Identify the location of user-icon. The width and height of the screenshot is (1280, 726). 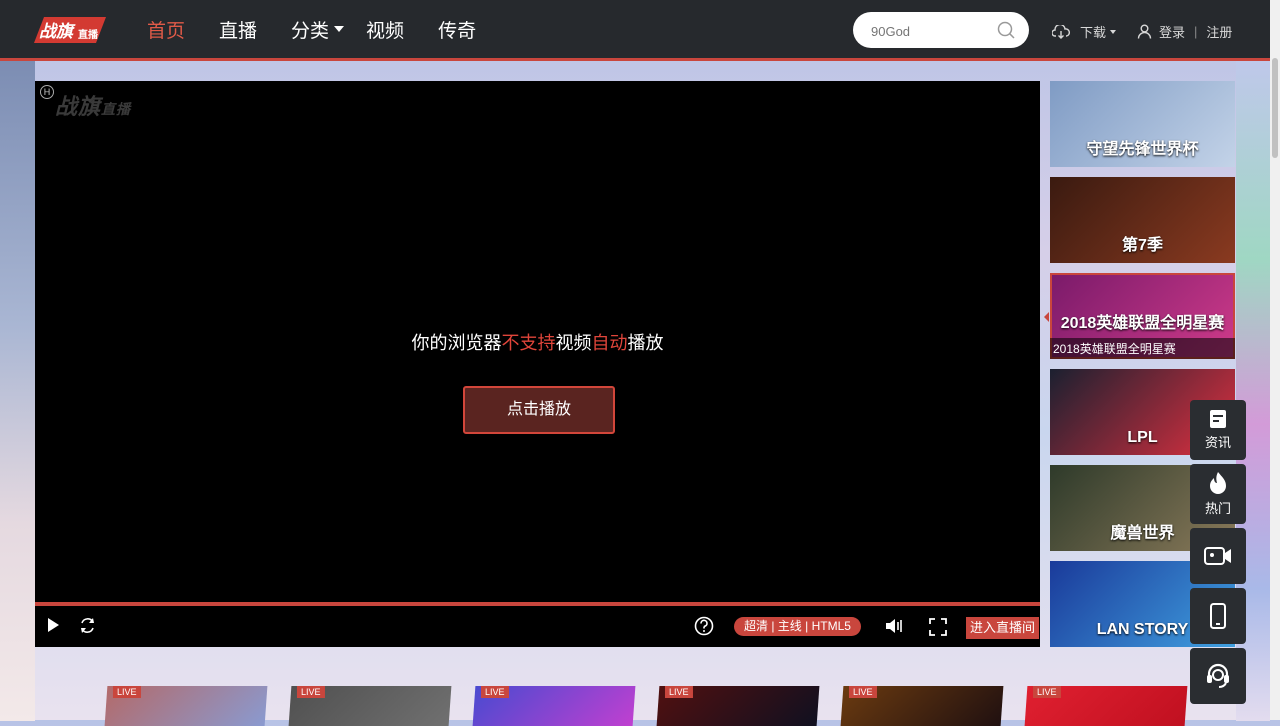
(1144, 31).